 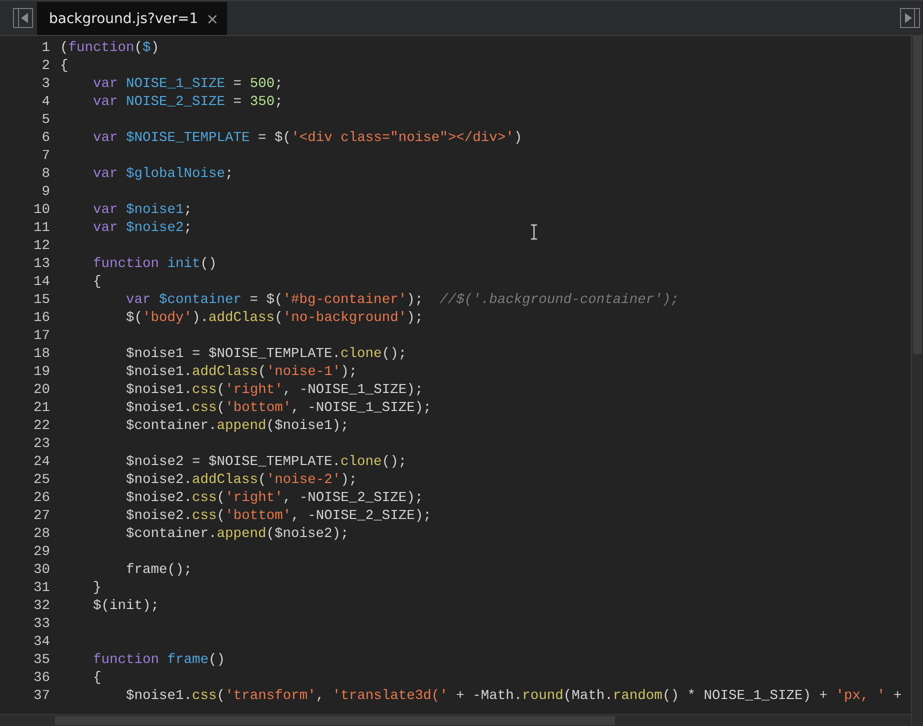 I want to click on line-number: 20, so click(x=41, y=391).